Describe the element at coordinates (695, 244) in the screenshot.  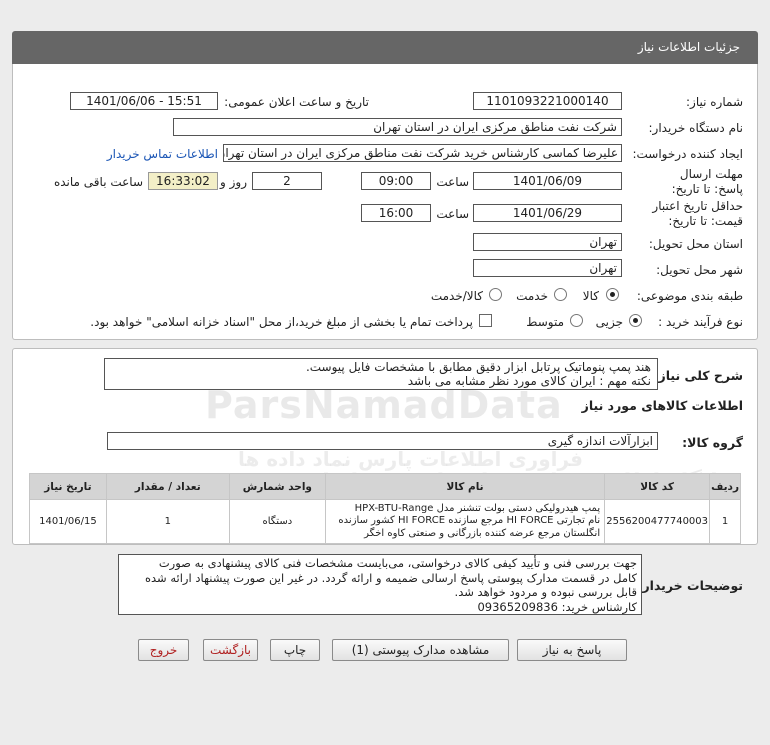
I see `delivery-province-label: استان محل تحویل:` at that location.